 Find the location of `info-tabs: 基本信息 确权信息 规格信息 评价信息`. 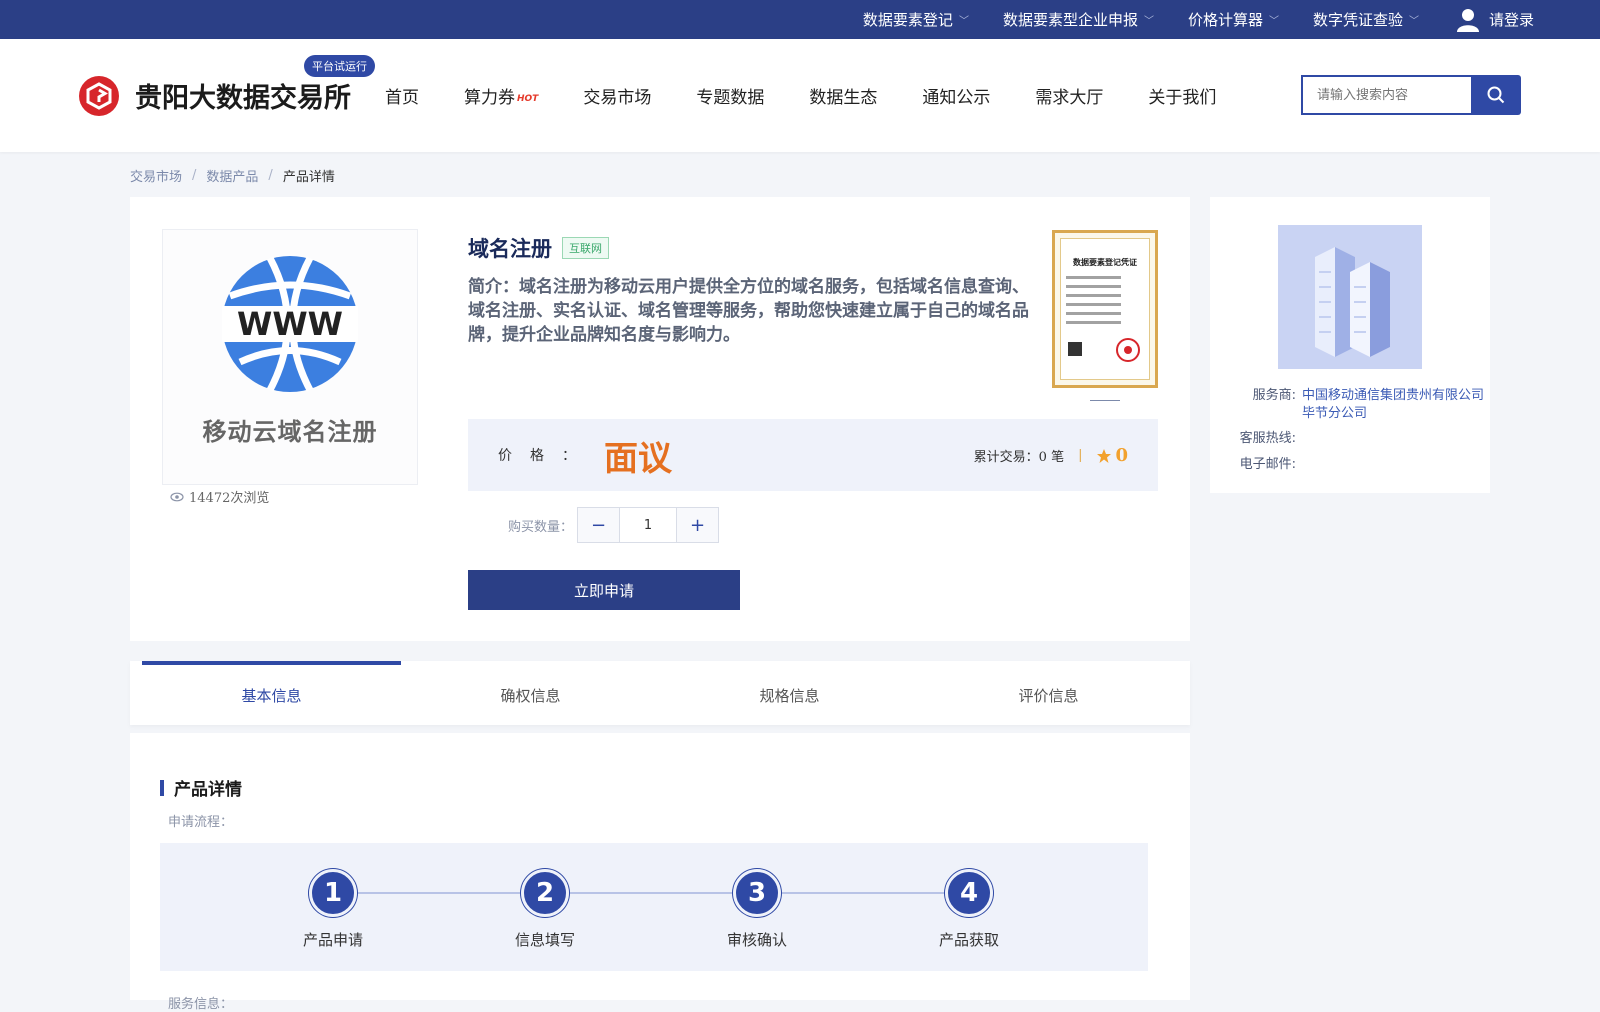

info-tabs: 基本信息 确权信息 规格信息 评价信息 is located at coordinates (660, 693).